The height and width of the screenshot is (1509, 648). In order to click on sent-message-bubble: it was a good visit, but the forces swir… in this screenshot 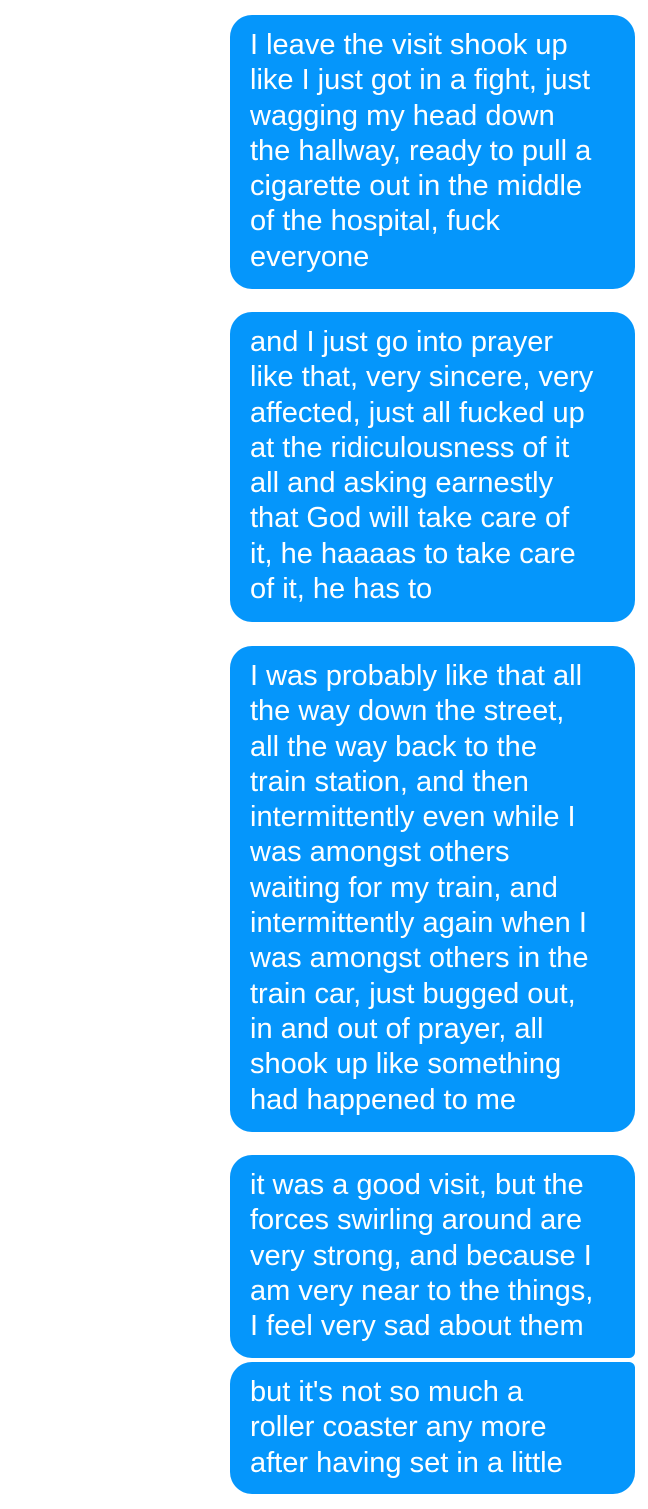, I will do `click(432, 1256)`.